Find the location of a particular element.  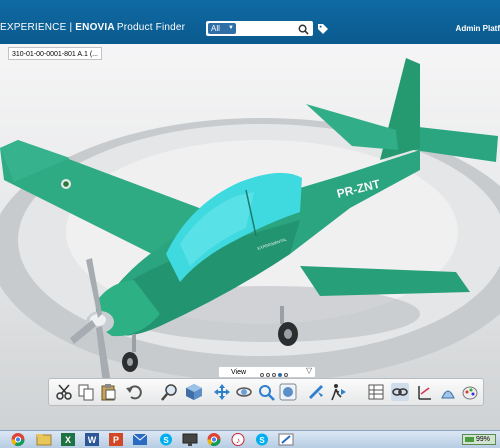

zoom-icon is located at coordinates (170, 392).